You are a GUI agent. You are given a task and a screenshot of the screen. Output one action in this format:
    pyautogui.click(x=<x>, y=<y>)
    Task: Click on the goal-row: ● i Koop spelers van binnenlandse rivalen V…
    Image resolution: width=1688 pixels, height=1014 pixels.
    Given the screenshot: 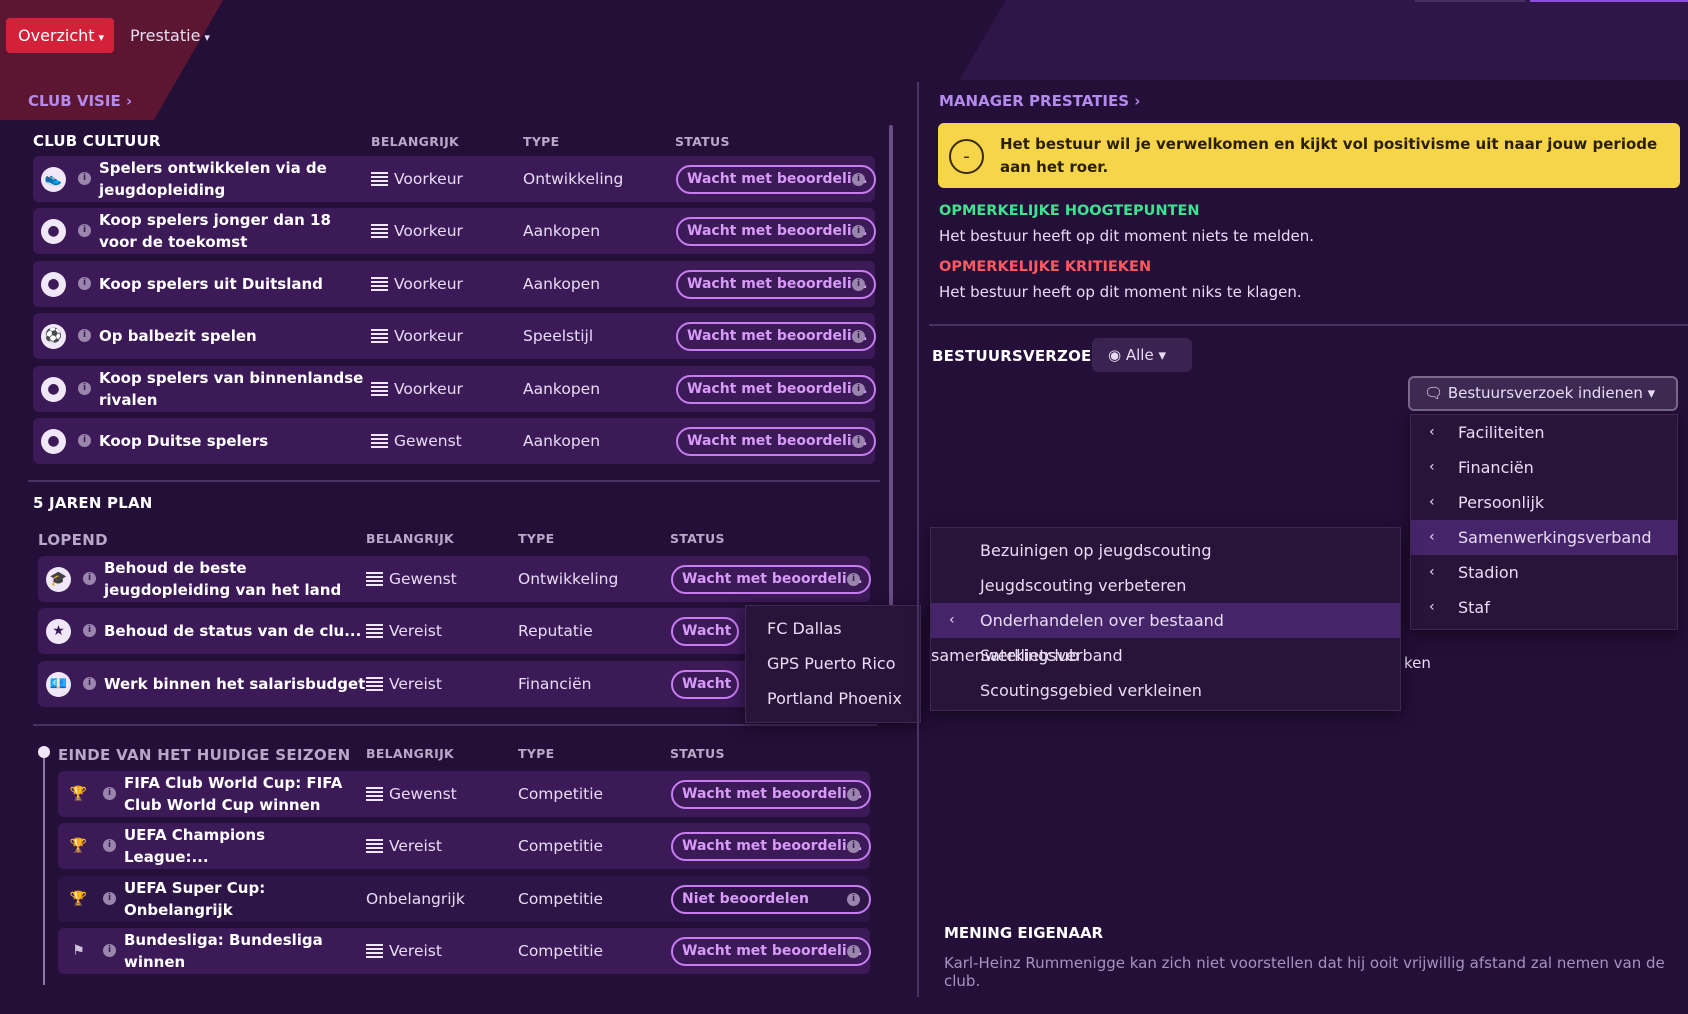 What is the action you would take?
    pyautogui.click(x=454, y=388)
    